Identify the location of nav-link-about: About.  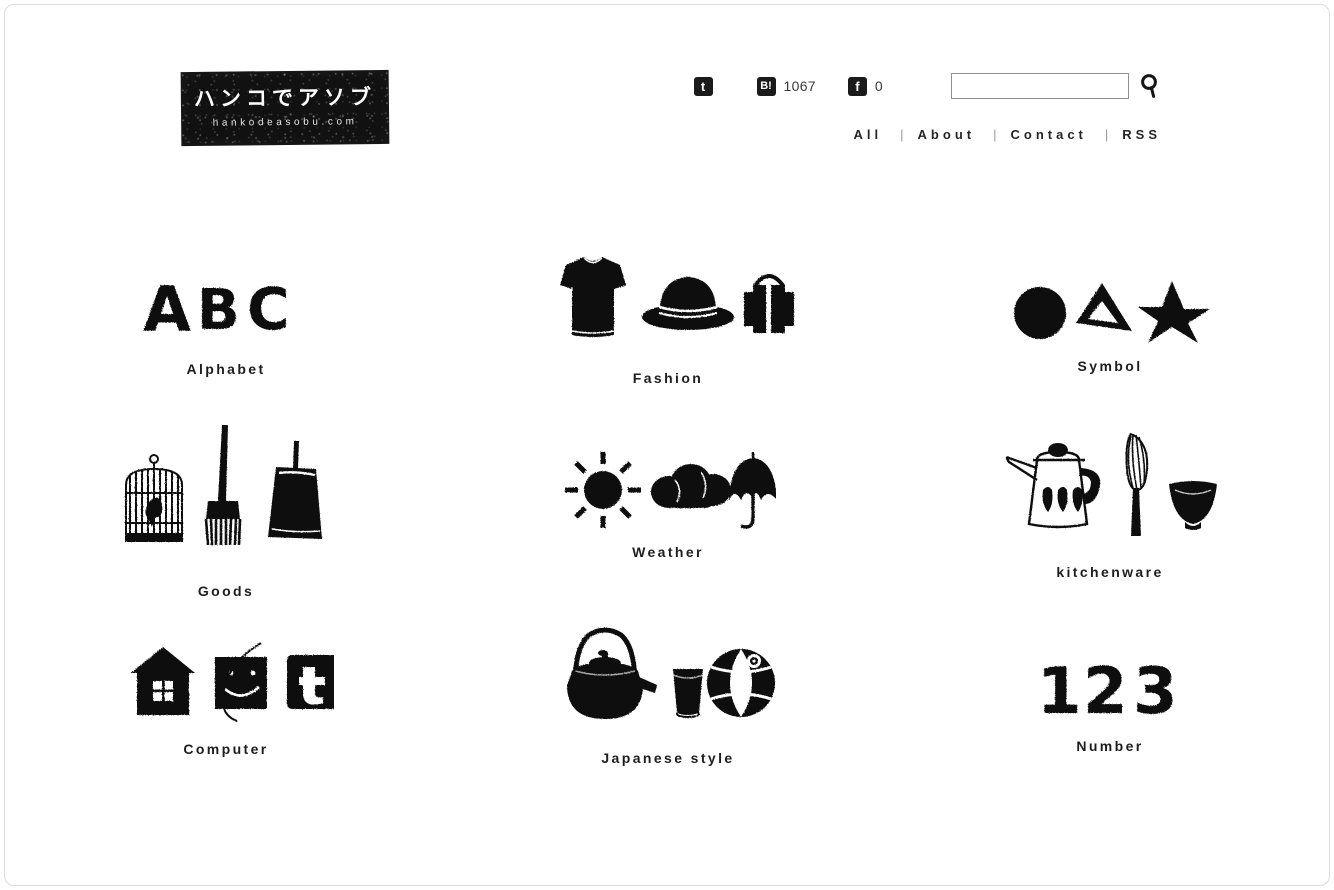
(947, 134).